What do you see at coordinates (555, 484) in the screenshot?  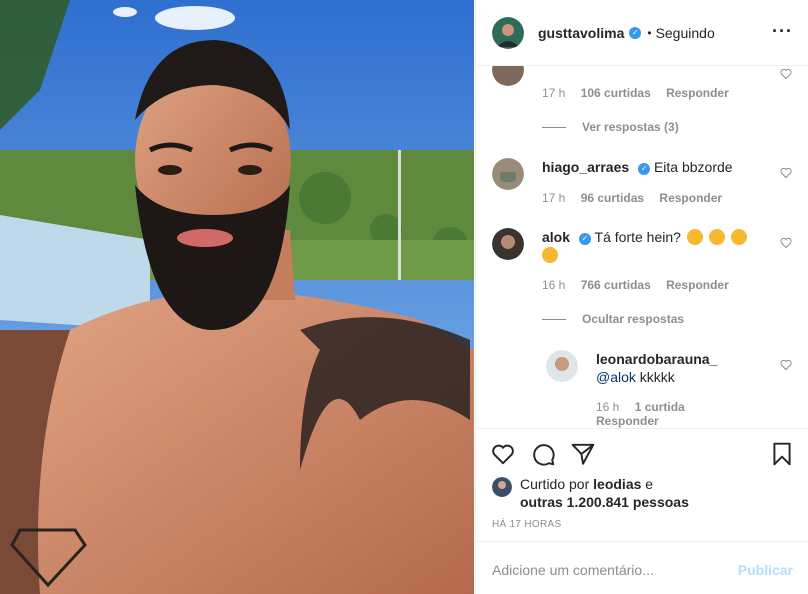 I see `likes-prefix: Curtido por` at bounding box center [555, 484].